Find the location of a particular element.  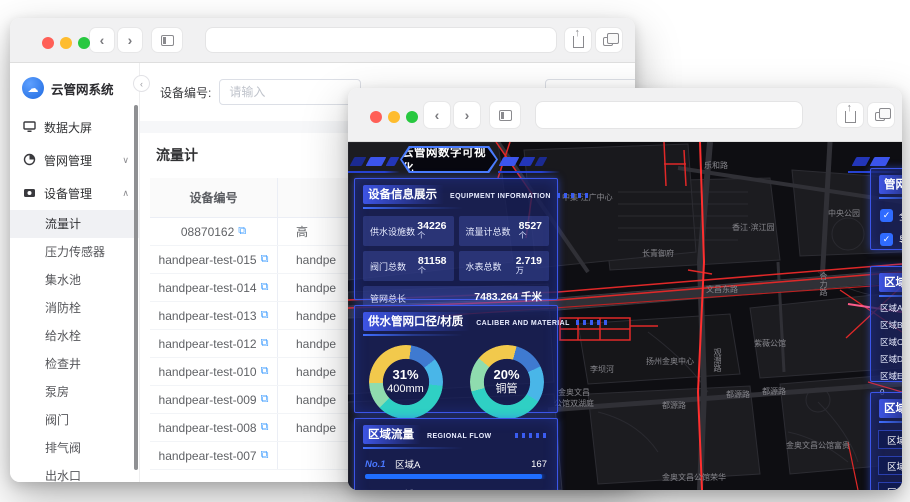

sidebar-item-label: 数据大屏 is located at coordinates (68, 128).